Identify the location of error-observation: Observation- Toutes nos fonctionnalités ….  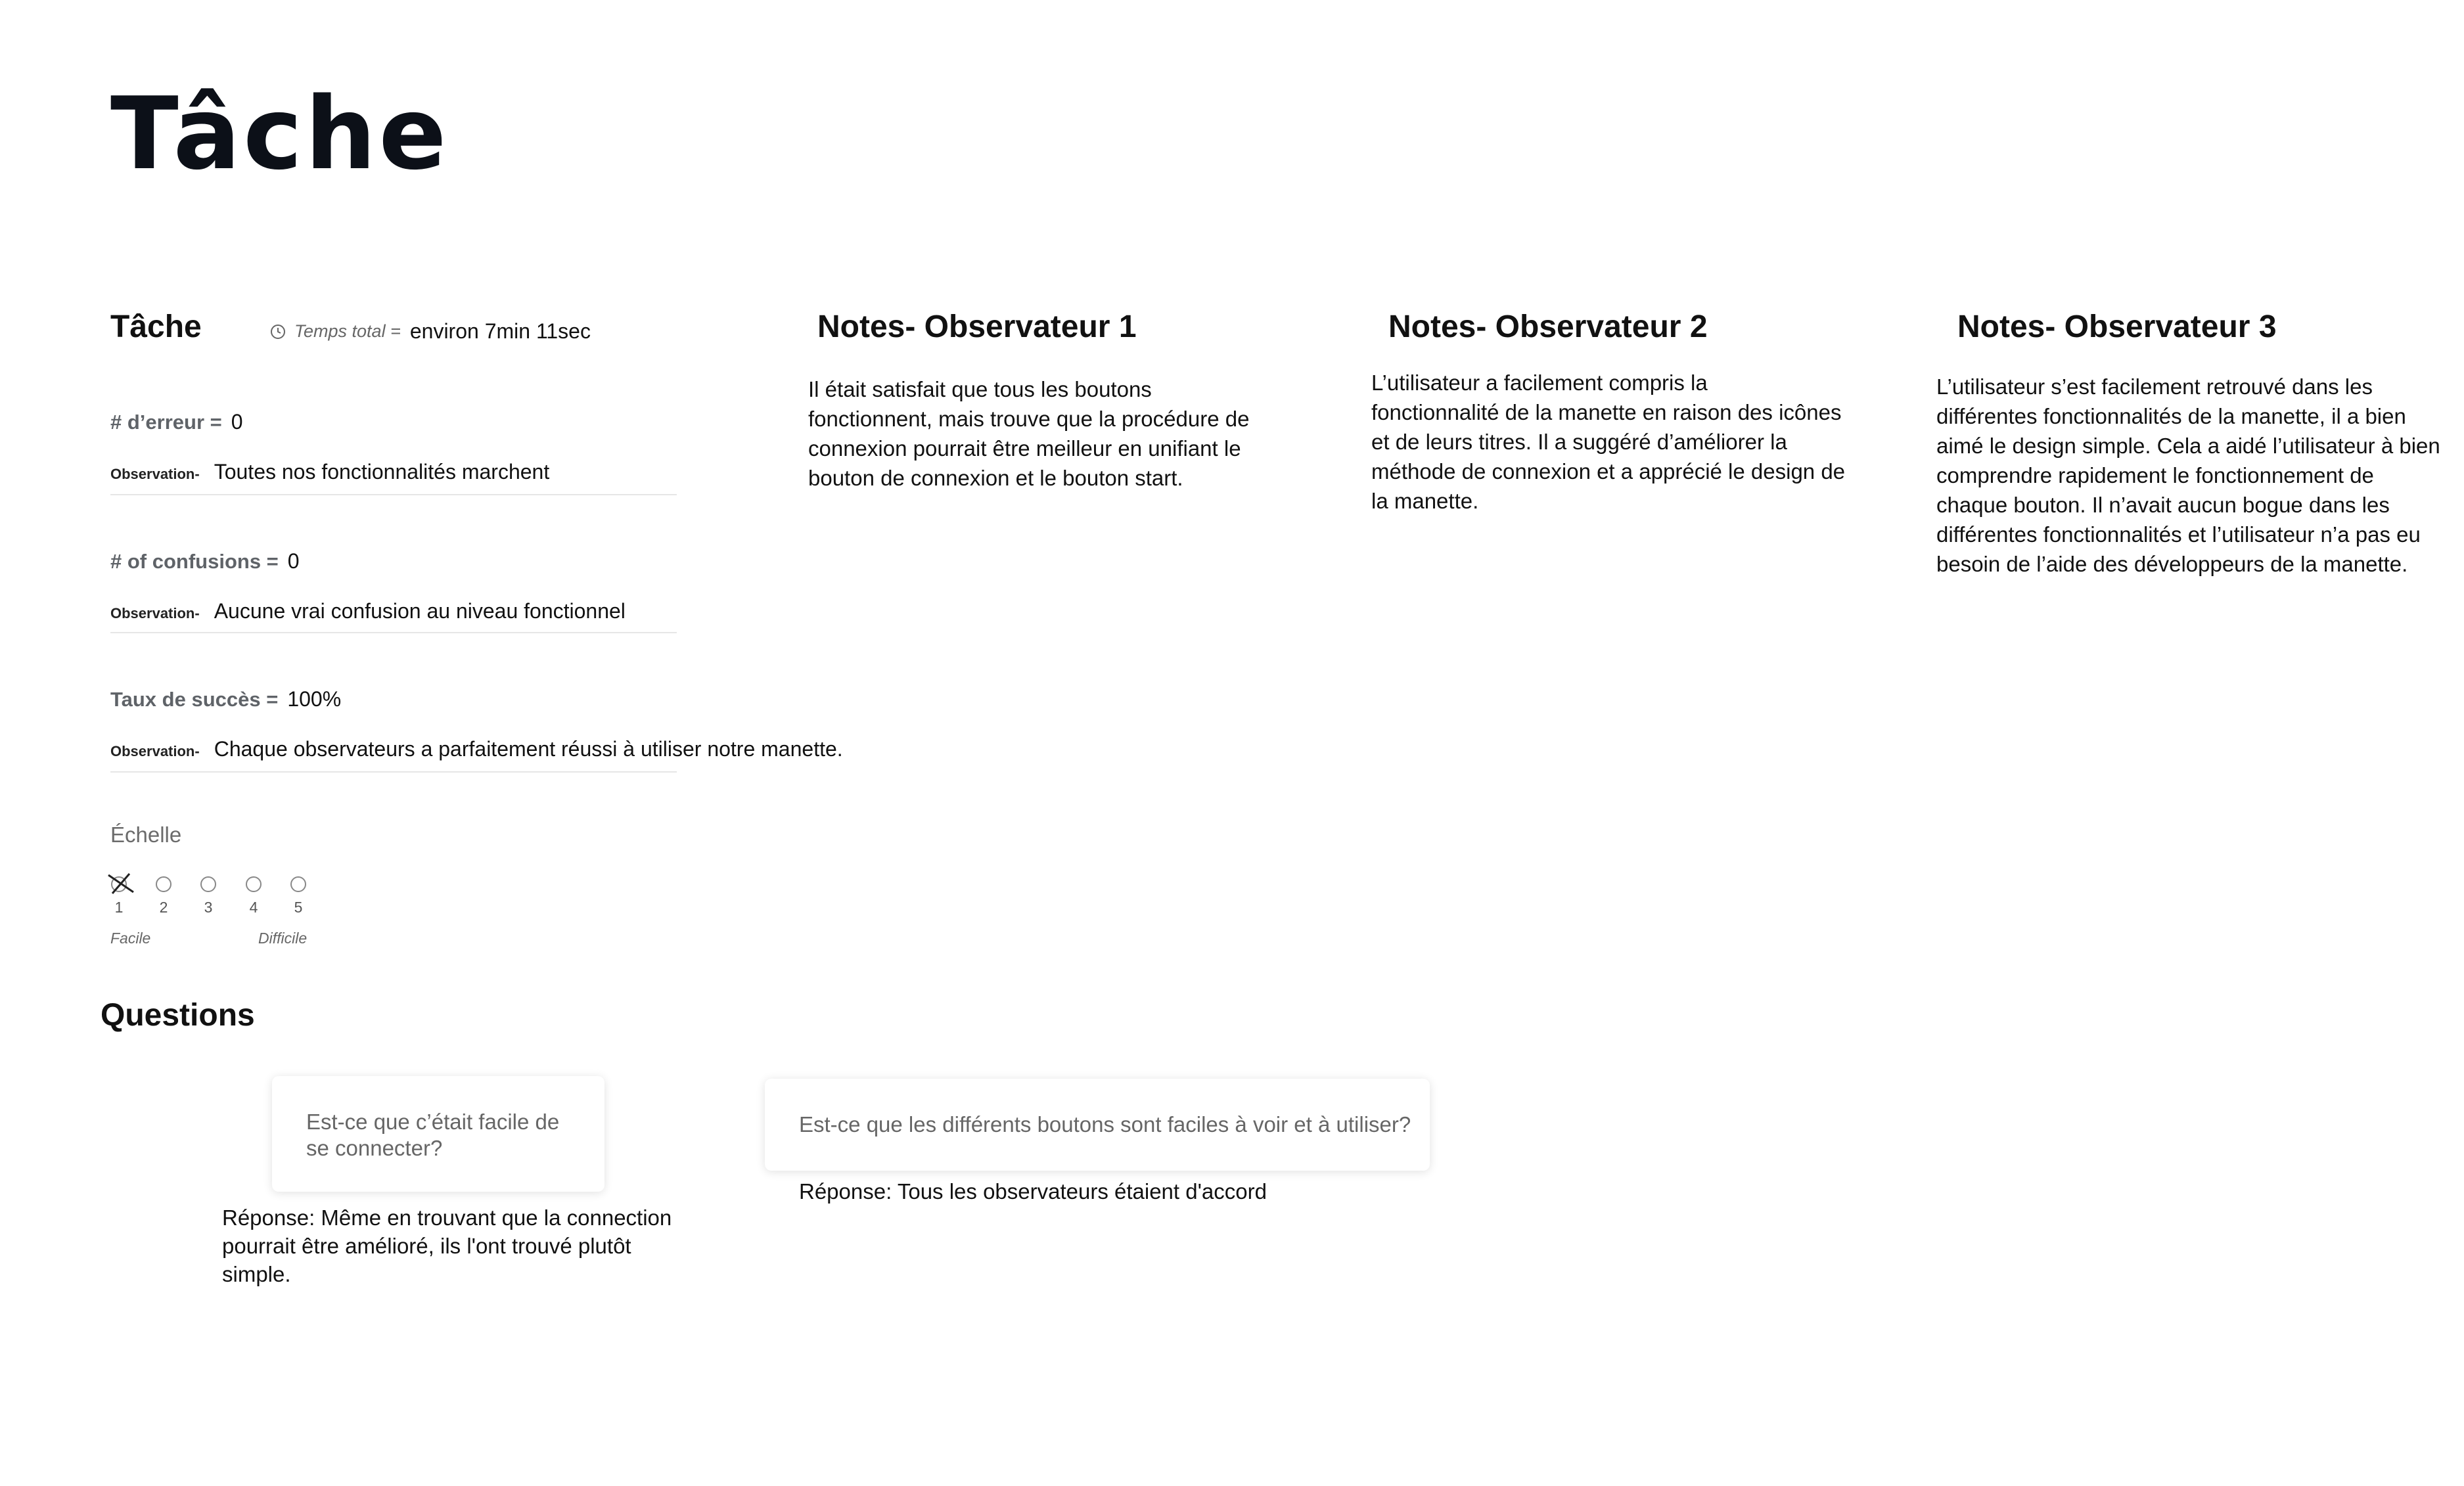
(329, 472).